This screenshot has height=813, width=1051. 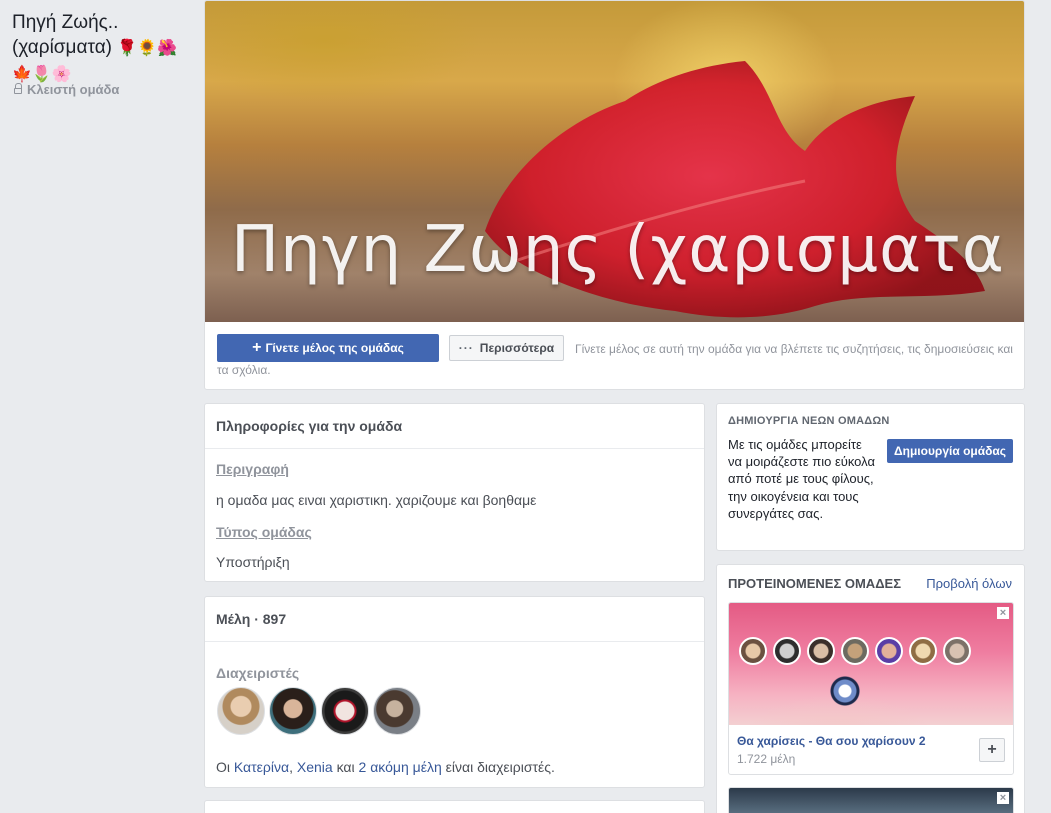 What do you see at coordinates (264, 532) in the screenshot?
I see `group-type-label: Τύπος ομάδας` at bounding box center [264, 532].